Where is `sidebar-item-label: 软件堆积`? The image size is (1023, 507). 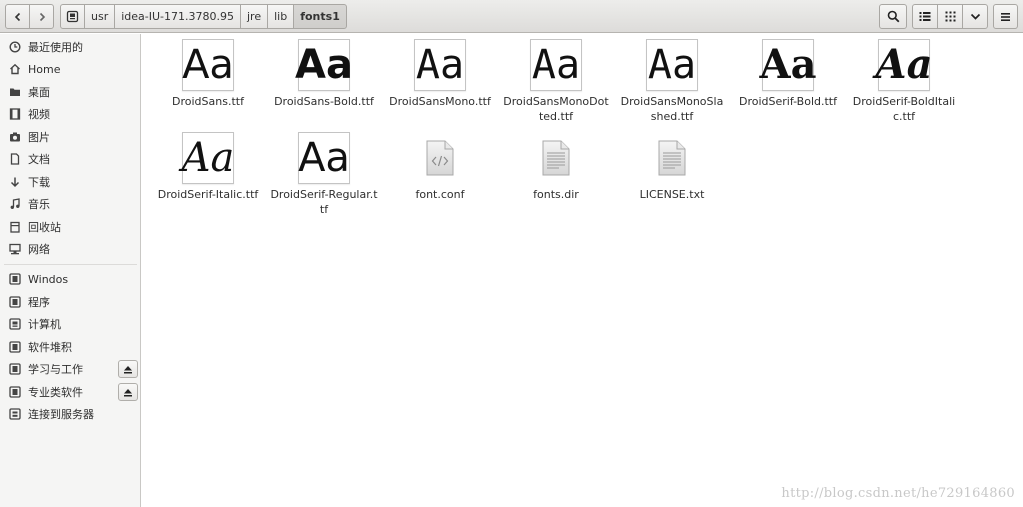 sidebar-item-label: 软件堆积 is located at coordinates (50, 347).